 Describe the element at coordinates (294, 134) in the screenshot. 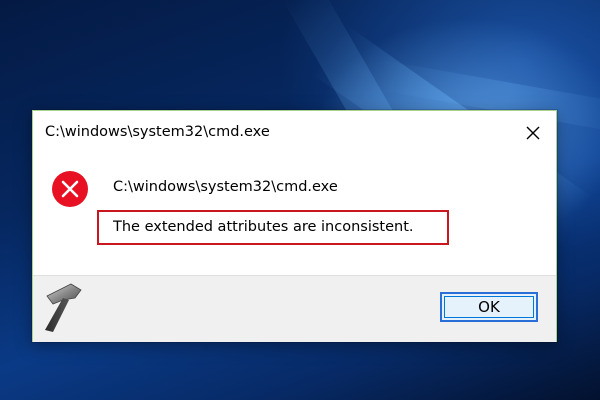

I see `dialog-titlebar: C:\windows\system32\cmd.exe` at that location.